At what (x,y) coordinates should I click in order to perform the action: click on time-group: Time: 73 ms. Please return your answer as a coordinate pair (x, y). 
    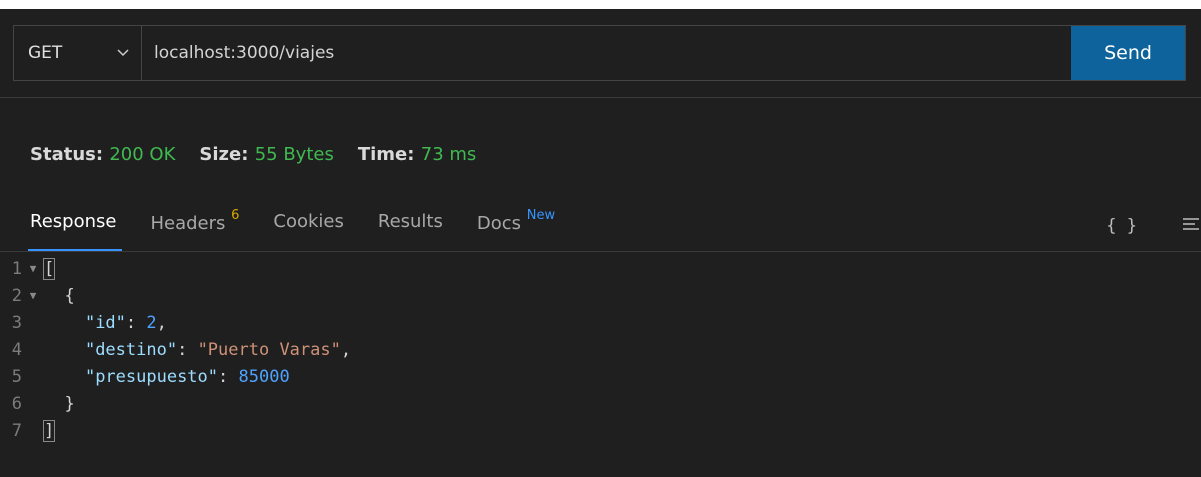
    Looking at the image, I should click on (417, 154).